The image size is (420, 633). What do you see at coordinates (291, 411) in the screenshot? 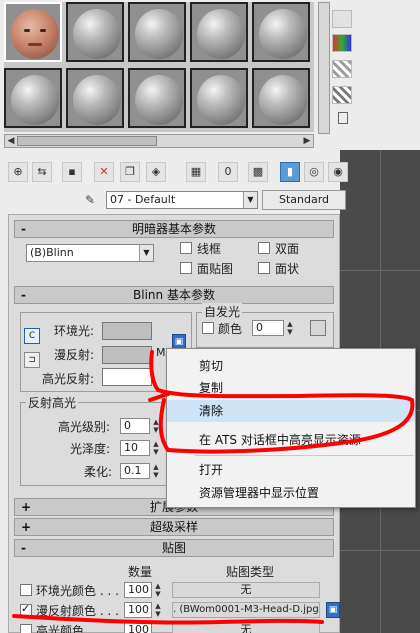
I see `menu-item-clear: 清除` at bounding box center [291, 411].